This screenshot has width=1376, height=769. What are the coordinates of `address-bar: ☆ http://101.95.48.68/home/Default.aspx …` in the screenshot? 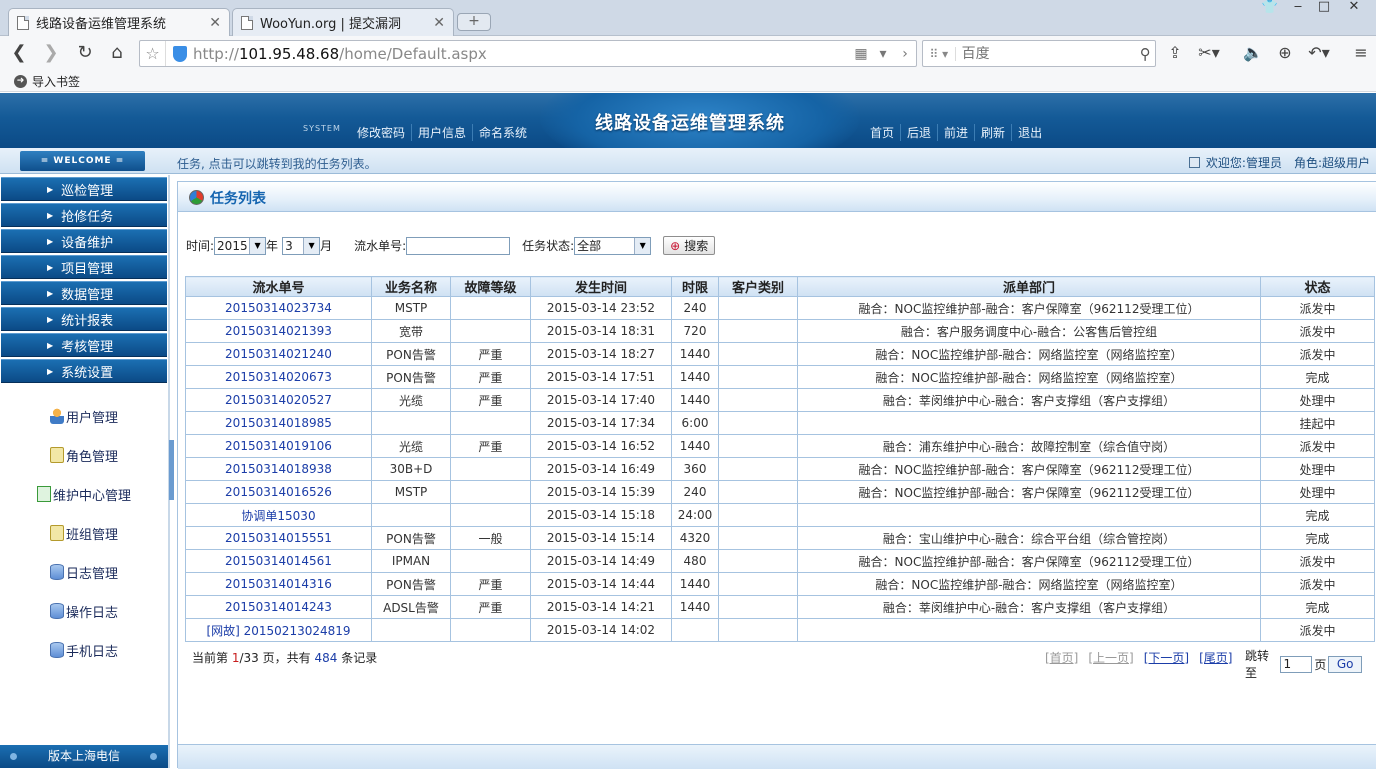 It's located at (528, 53).